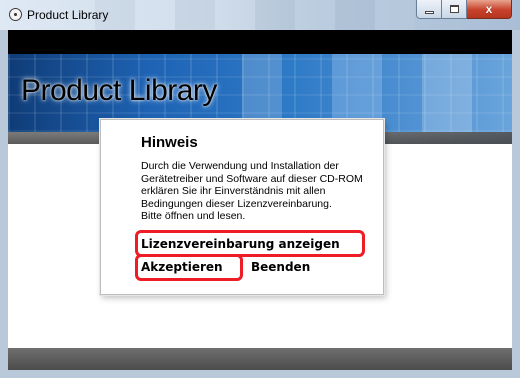 This screenshot has height=378, width=520. Describe the element at coordinates (516, 200) in the screenshot. I see `window-frame-right` at that location.